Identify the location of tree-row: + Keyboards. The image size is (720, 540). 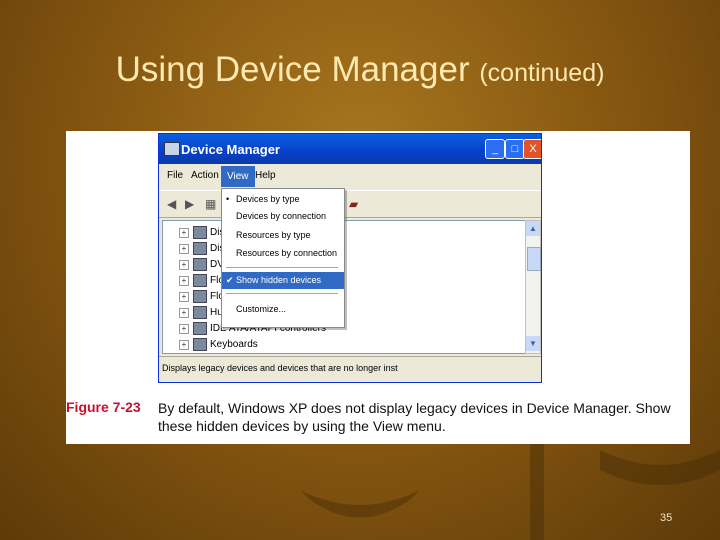
(218, 345).